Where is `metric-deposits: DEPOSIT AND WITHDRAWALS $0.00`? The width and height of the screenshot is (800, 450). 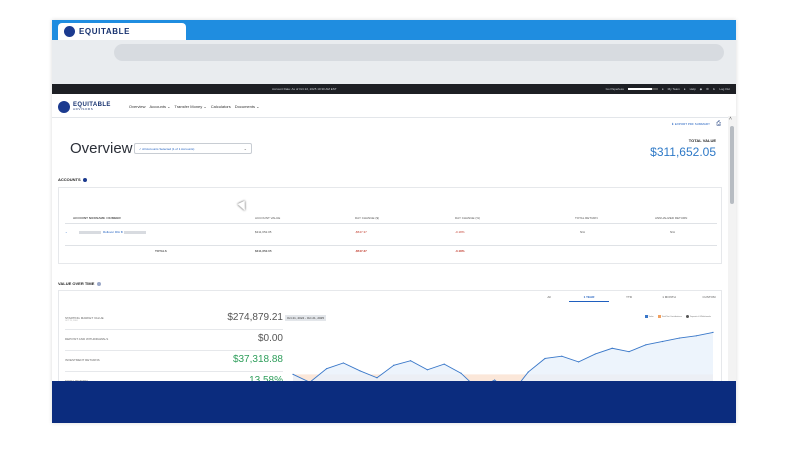
metric-deposits: DEPOSIT AND WITHDRAWALS $0.00 is located at coordinates (174, 340).